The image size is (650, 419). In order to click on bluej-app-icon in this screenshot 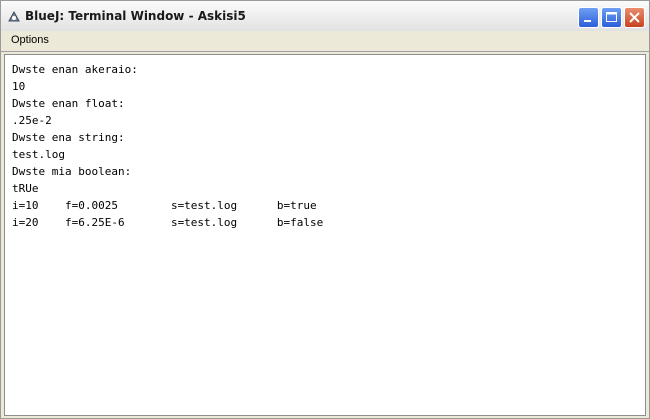, I will do `click(14, 16)`.